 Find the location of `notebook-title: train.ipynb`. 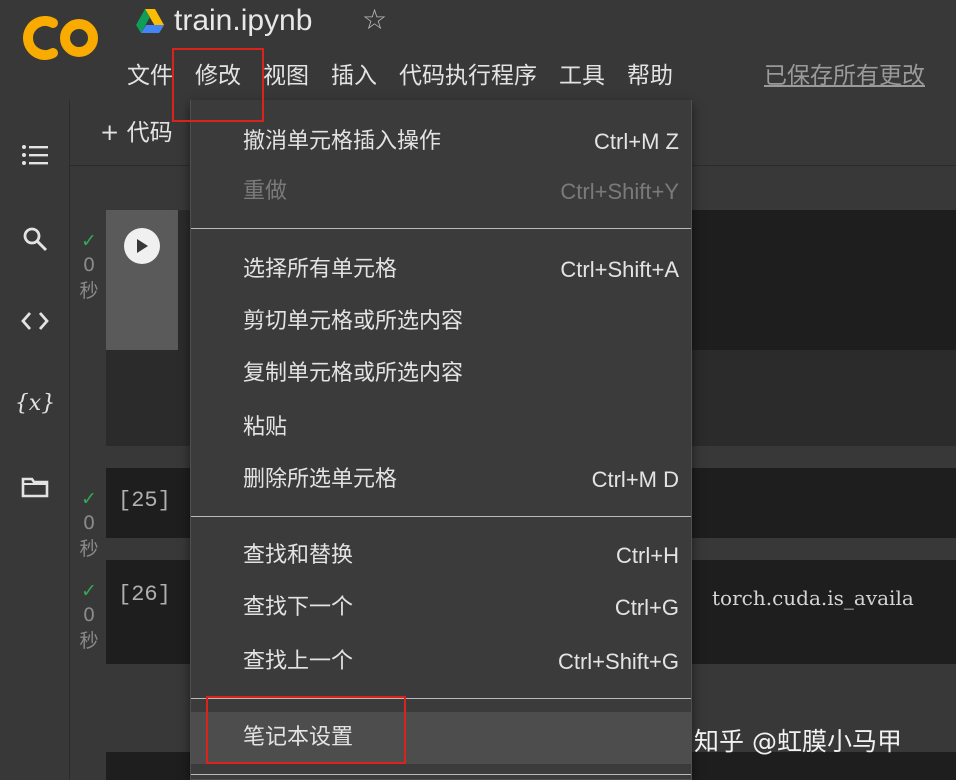

notebook-title: train.ipynb is located at coordinates (243, 21).